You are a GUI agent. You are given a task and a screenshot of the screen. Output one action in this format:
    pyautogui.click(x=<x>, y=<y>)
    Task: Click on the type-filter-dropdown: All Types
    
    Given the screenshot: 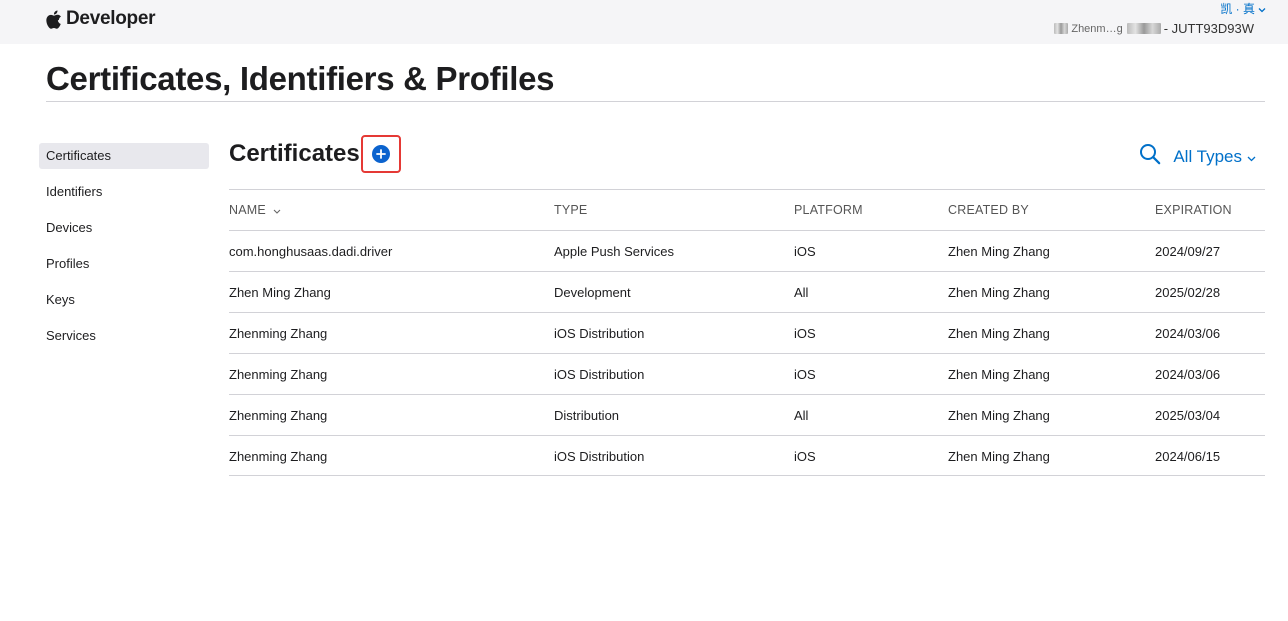 What is the action you would take?
    pyautogui.click(x=1214, y=157)
    